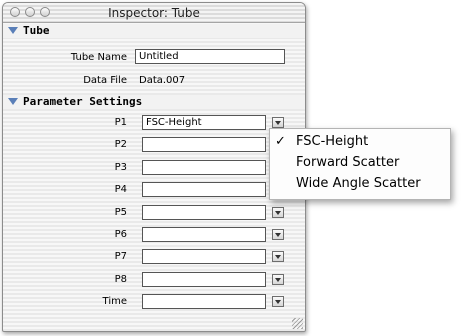 The height and width of the screenshot is (336, 464). I want to click on window-title: Inspector: Tube, so click(154, 13).